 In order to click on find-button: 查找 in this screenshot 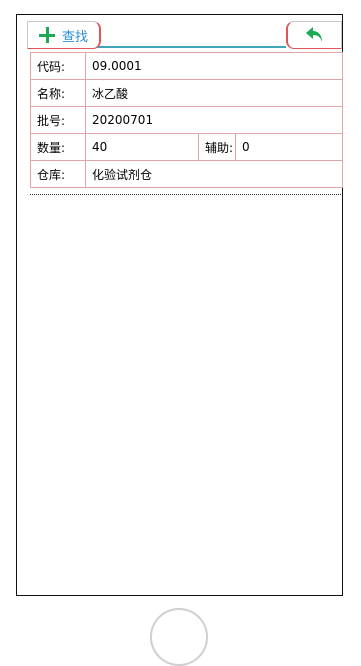, I will do `click(64, 35)`.